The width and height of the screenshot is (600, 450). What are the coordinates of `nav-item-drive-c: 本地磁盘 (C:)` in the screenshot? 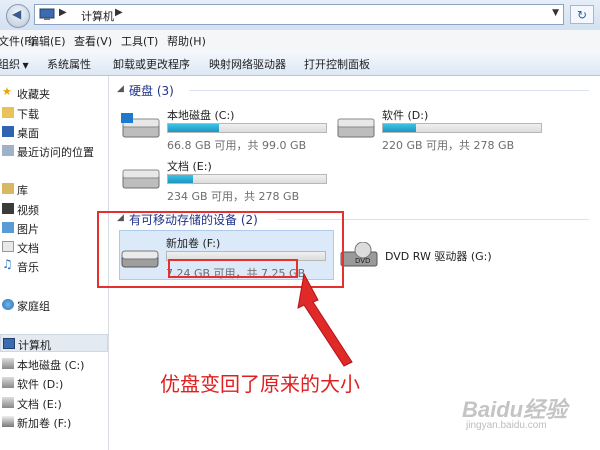 It's located at (54, 364).